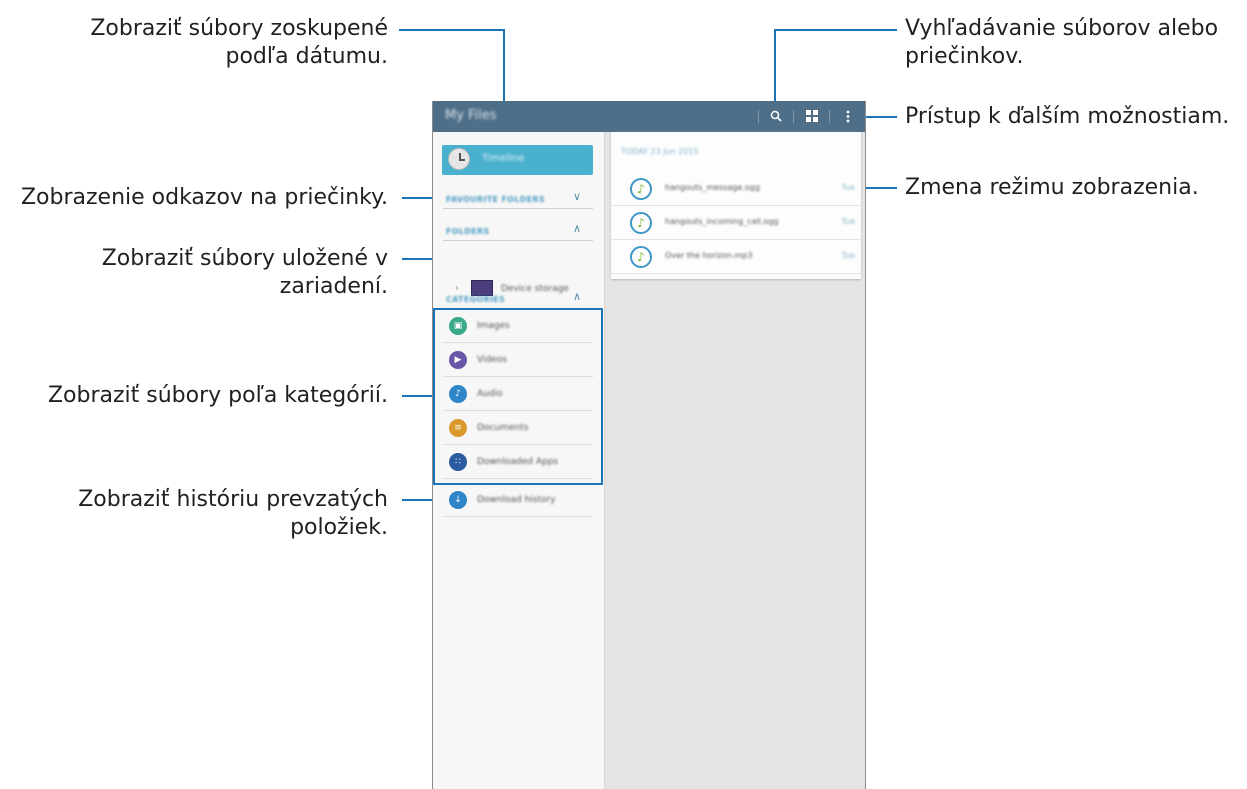 The height and width of the screenshot is (789, 1247). What do you see at coordinates (468, 231) in the screenshot?
I see `folders-header: FOLDERS` at bounding box center [468, 231].